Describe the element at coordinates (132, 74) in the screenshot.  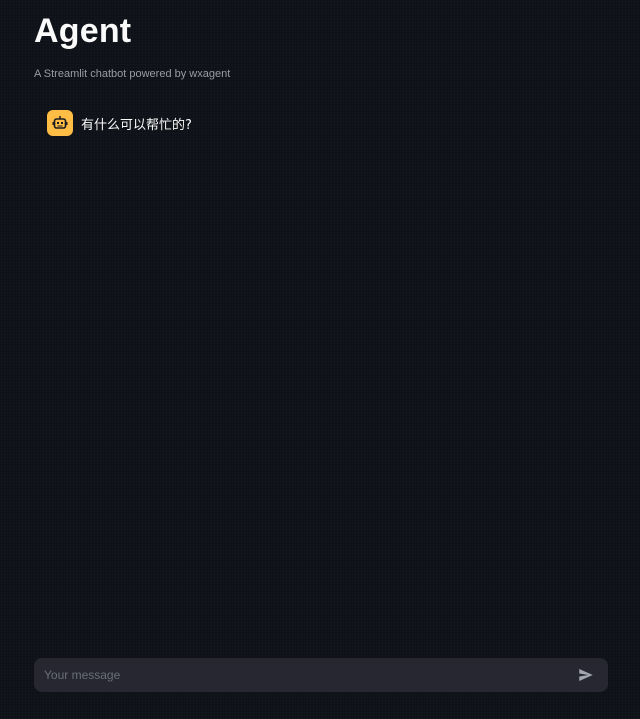
I see `page-caption: A Streamlit chatbot powered by wxagent` at that location.